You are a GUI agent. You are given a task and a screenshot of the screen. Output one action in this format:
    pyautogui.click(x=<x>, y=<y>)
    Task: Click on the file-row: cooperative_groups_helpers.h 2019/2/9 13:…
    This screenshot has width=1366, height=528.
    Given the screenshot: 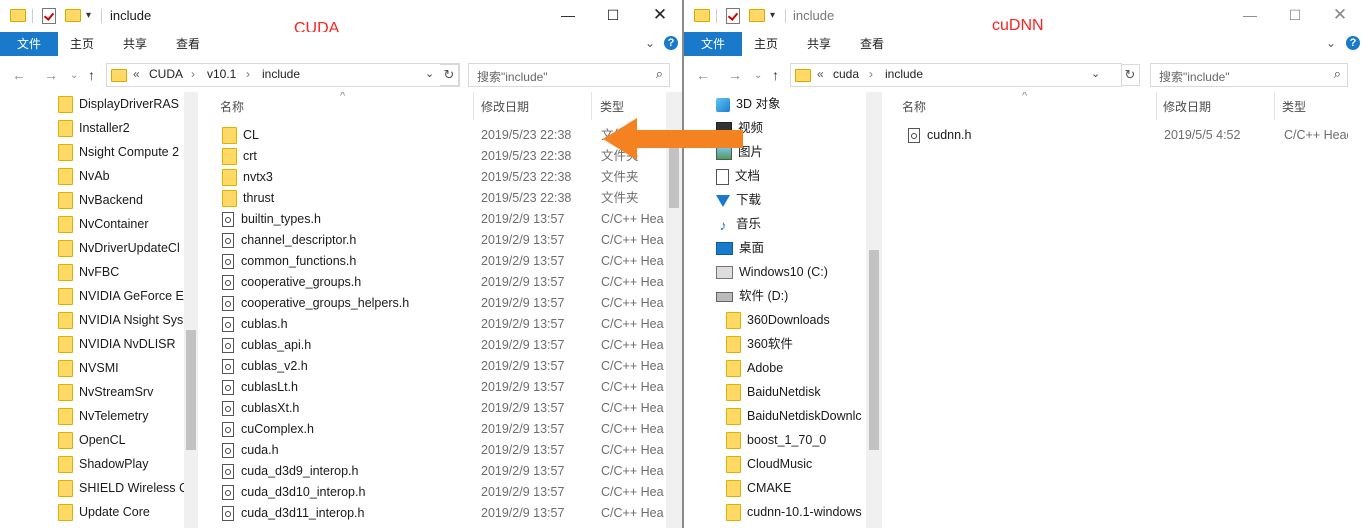 What is the action you would take?
    pyautogui.click(x=442, y=303)
    